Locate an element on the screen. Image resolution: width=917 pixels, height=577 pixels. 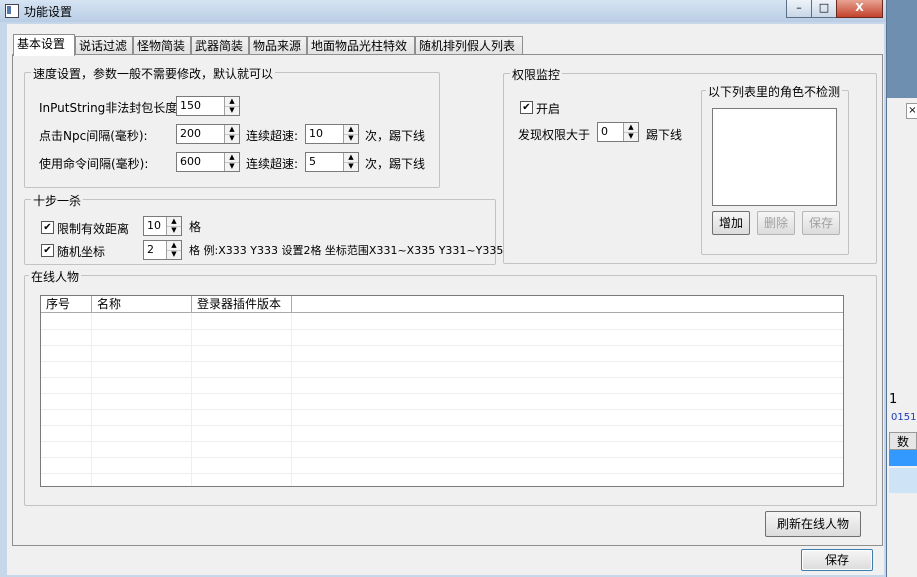
save-button: 保存 is located at coordinates (837, 560).